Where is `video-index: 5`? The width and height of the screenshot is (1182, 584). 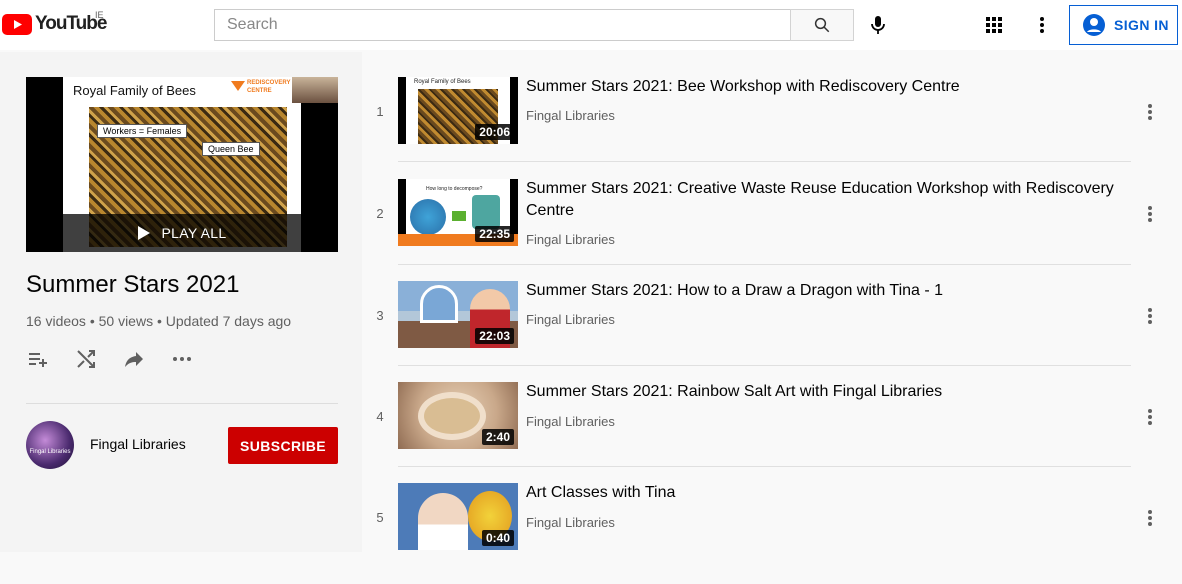 video-index: 5 is located at coordinates (380, 517).